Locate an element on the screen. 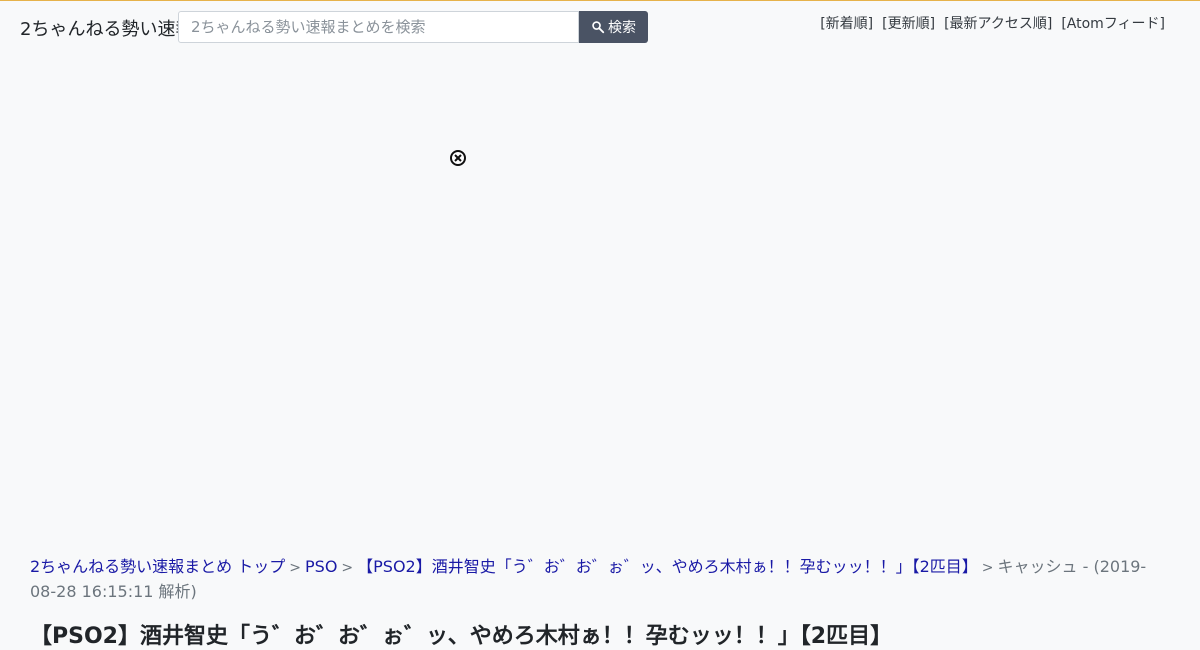  search-icon is located at coordinates (598, 27).